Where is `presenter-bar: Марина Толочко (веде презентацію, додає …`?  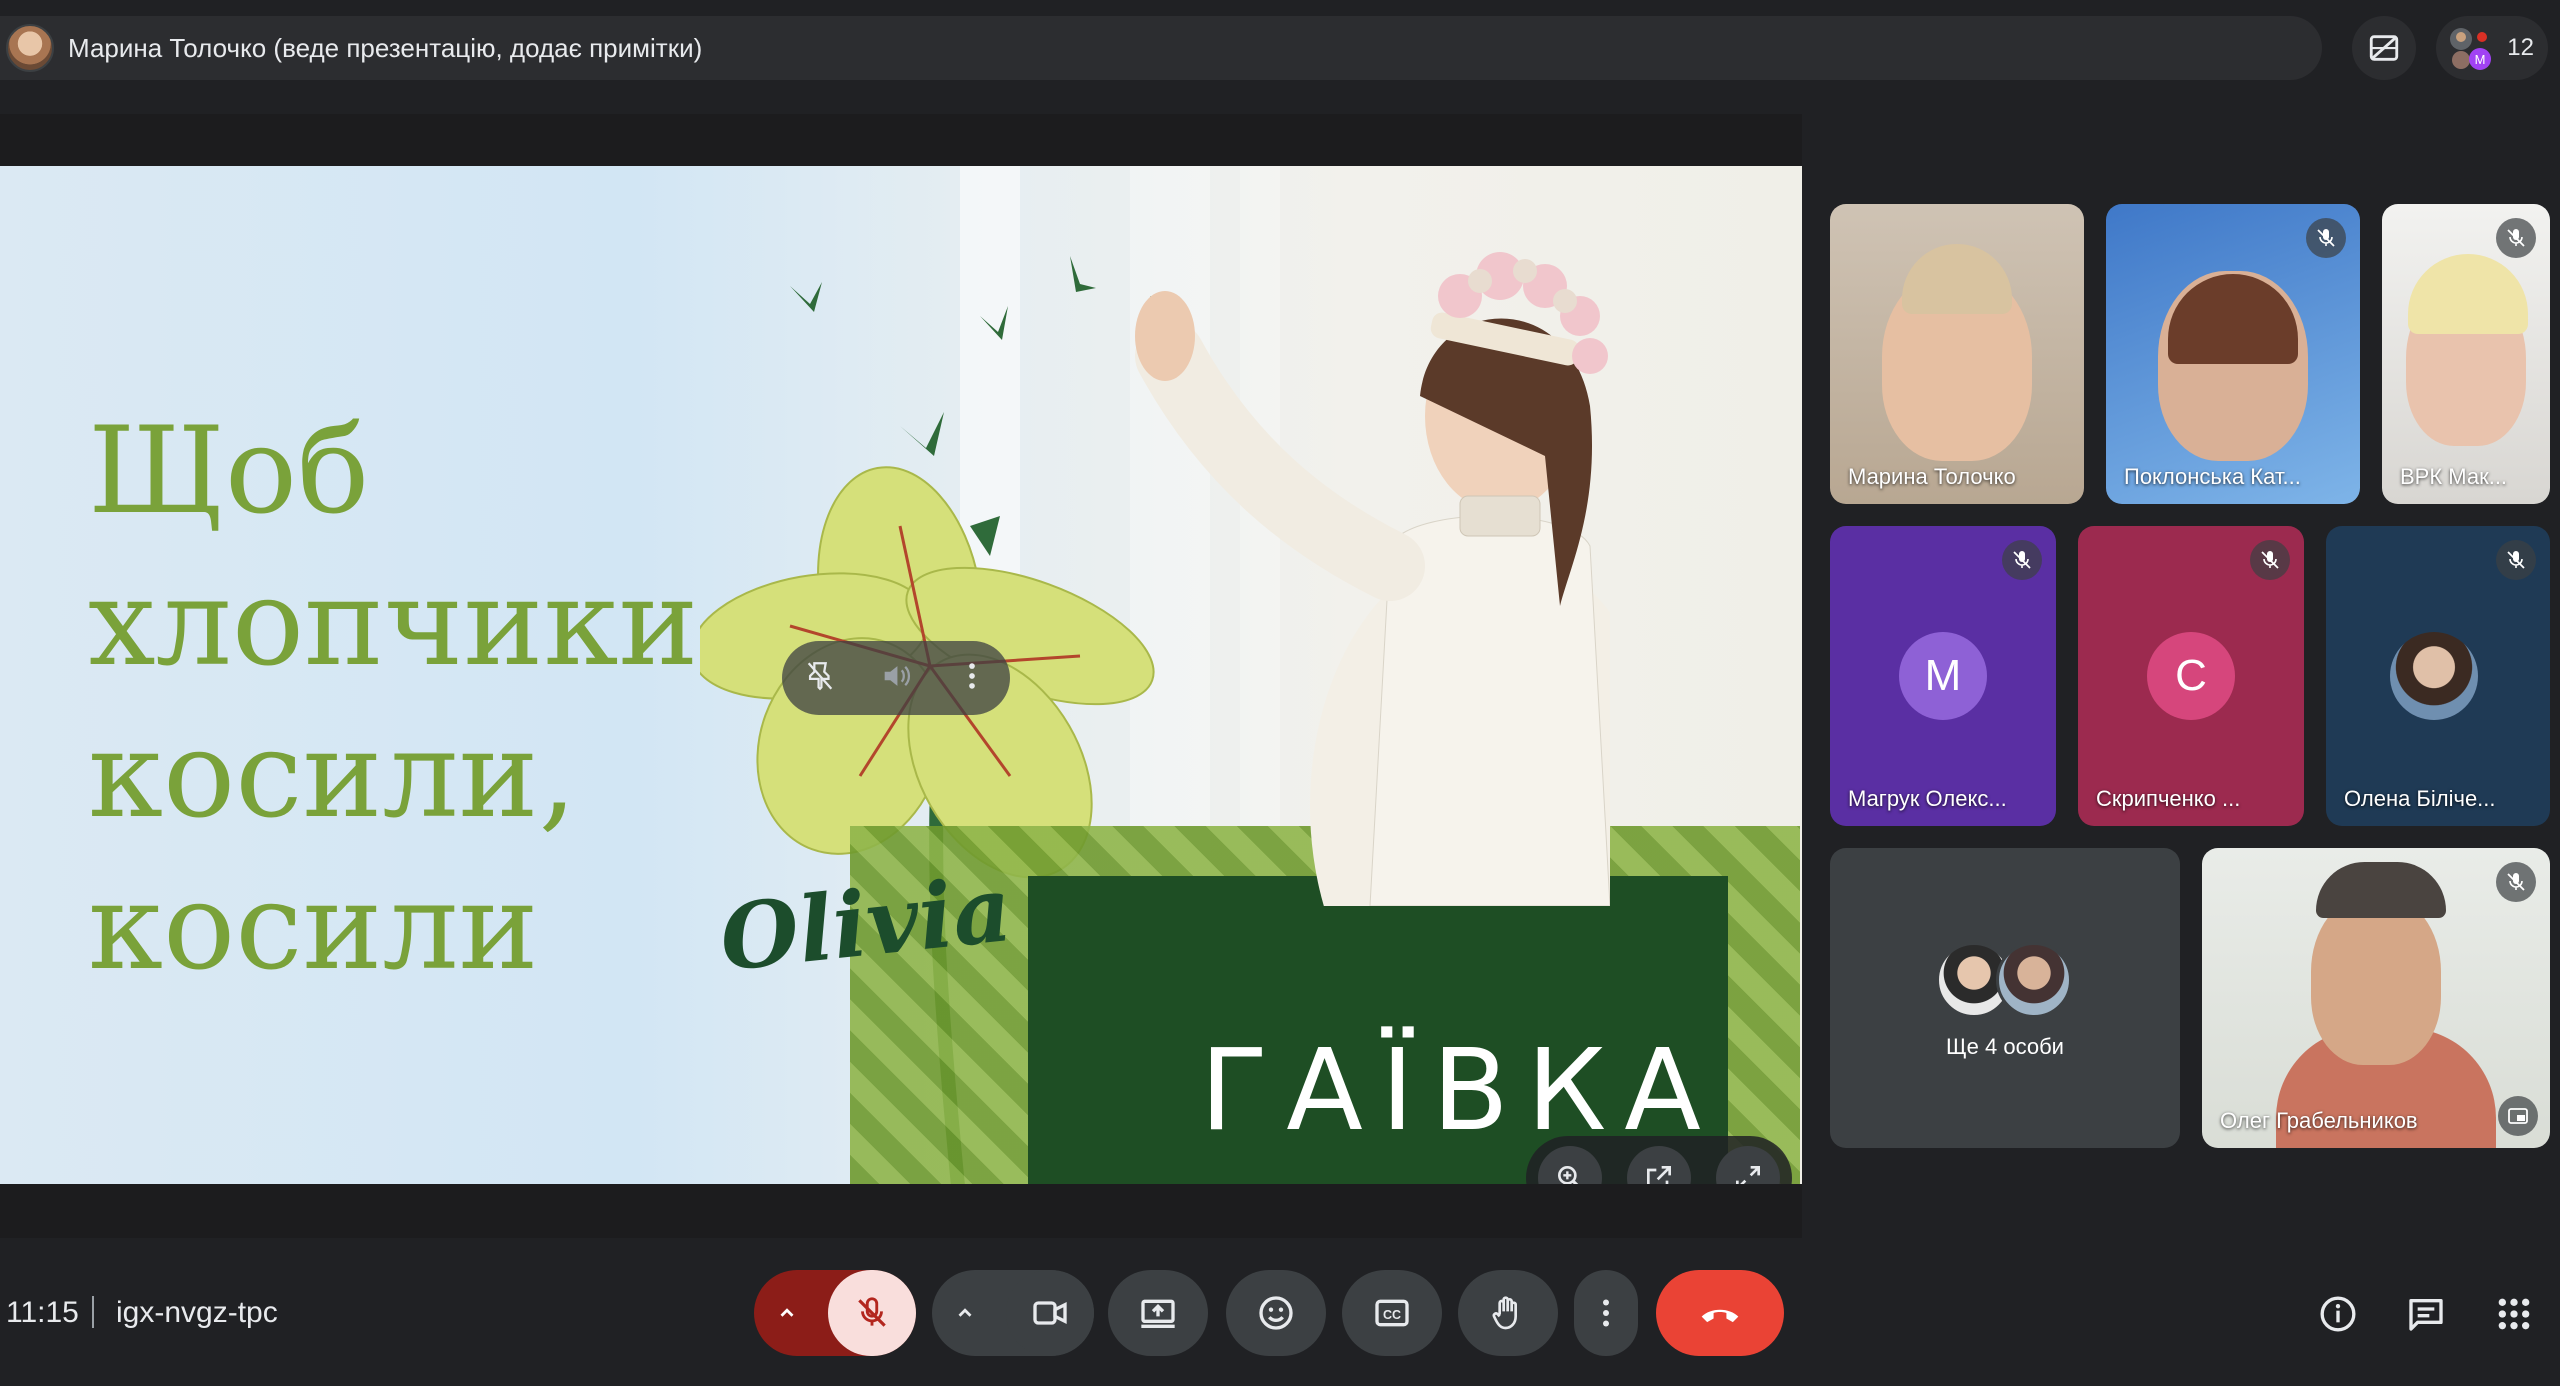
presenter-bar: Марина Толочко (веде презентацію, додає … is located at coordinates (1161, 48).